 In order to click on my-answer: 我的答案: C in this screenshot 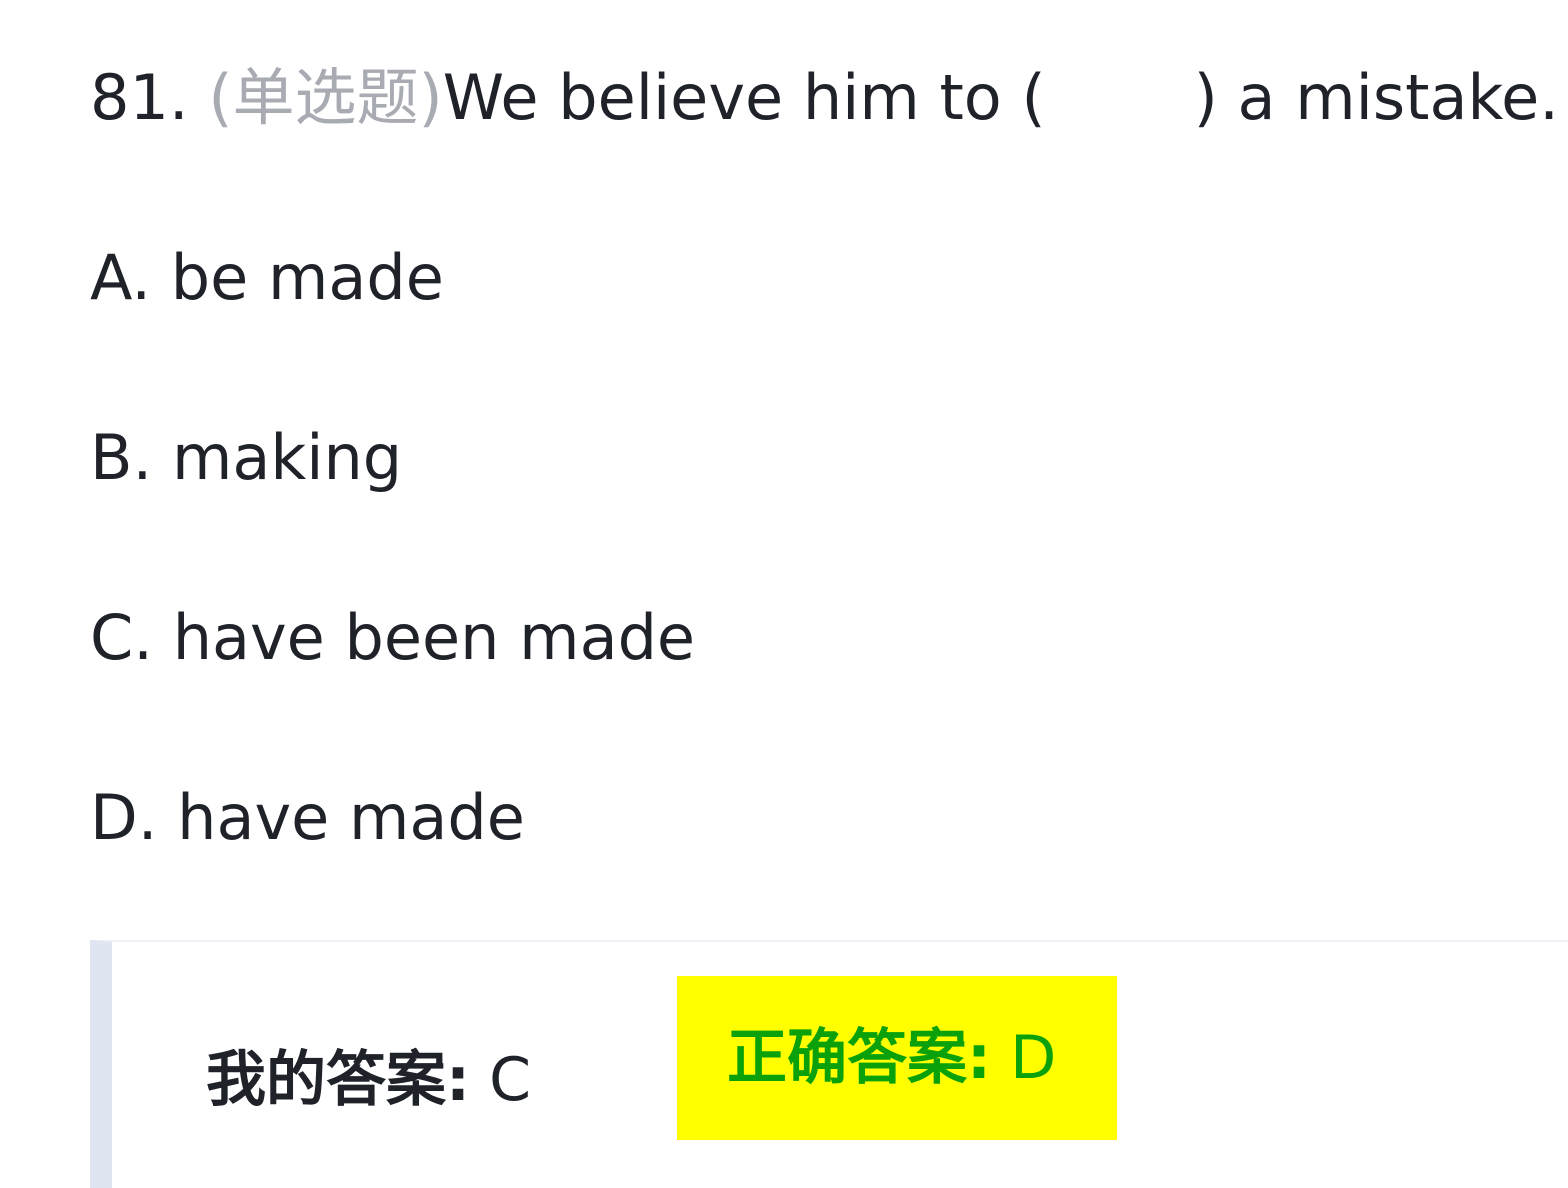, I will do `click(368, 1080)`.